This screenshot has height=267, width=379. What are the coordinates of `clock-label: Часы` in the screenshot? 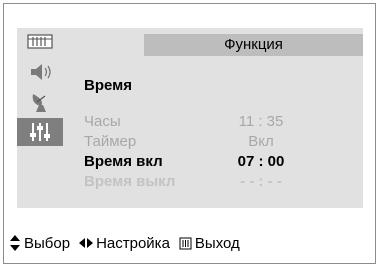 It's located at (102, 121).